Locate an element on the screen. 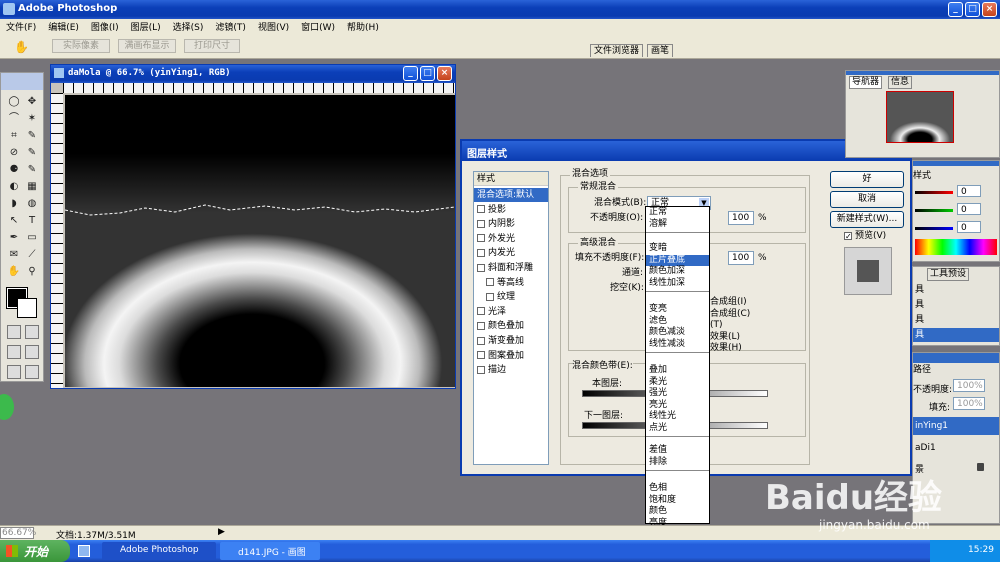  print-size-button: 打印尺寸 is located at coordinates (212, 46).